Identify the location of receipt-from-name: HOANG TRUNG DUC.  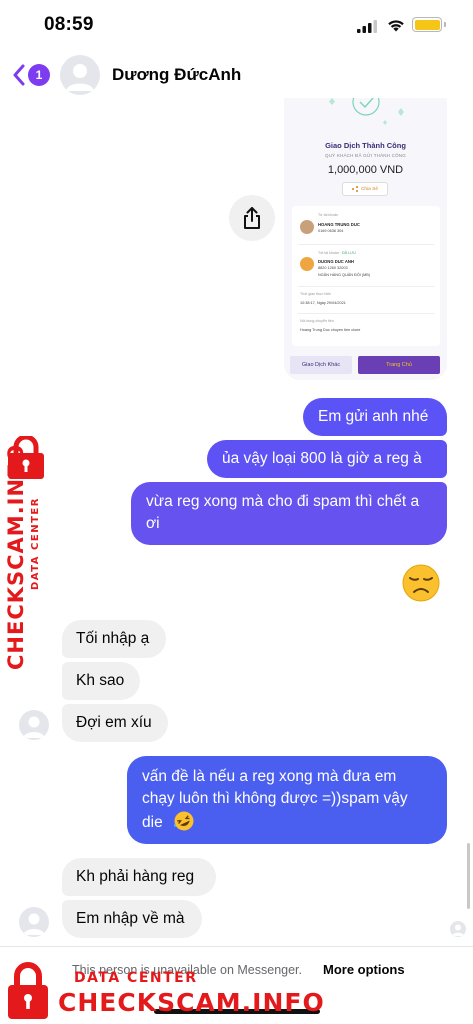
(339, 224).